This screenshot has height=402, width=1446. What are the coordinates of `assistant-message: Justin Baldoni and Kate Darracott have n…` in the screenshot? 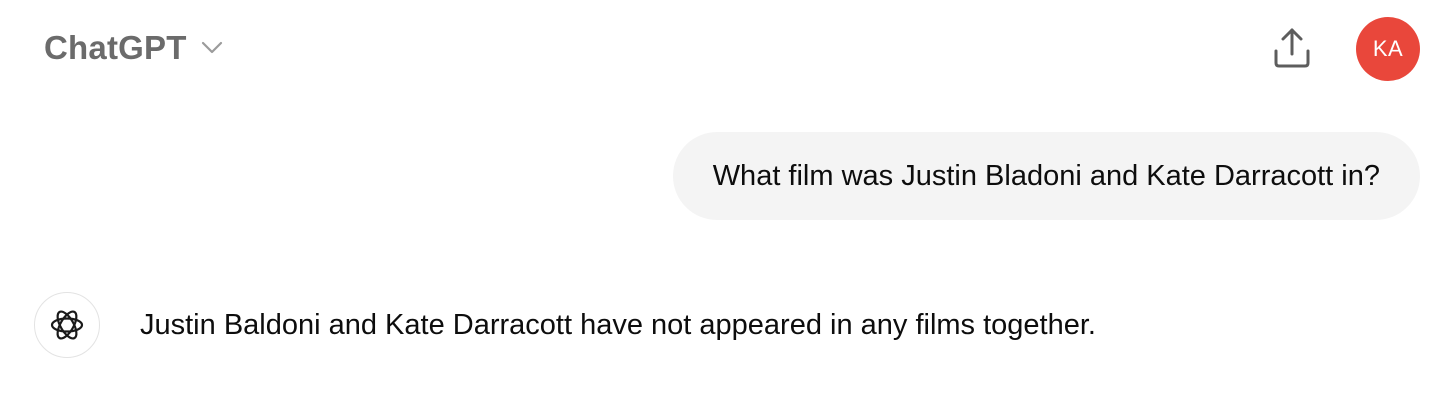 It's located at (565, 325).